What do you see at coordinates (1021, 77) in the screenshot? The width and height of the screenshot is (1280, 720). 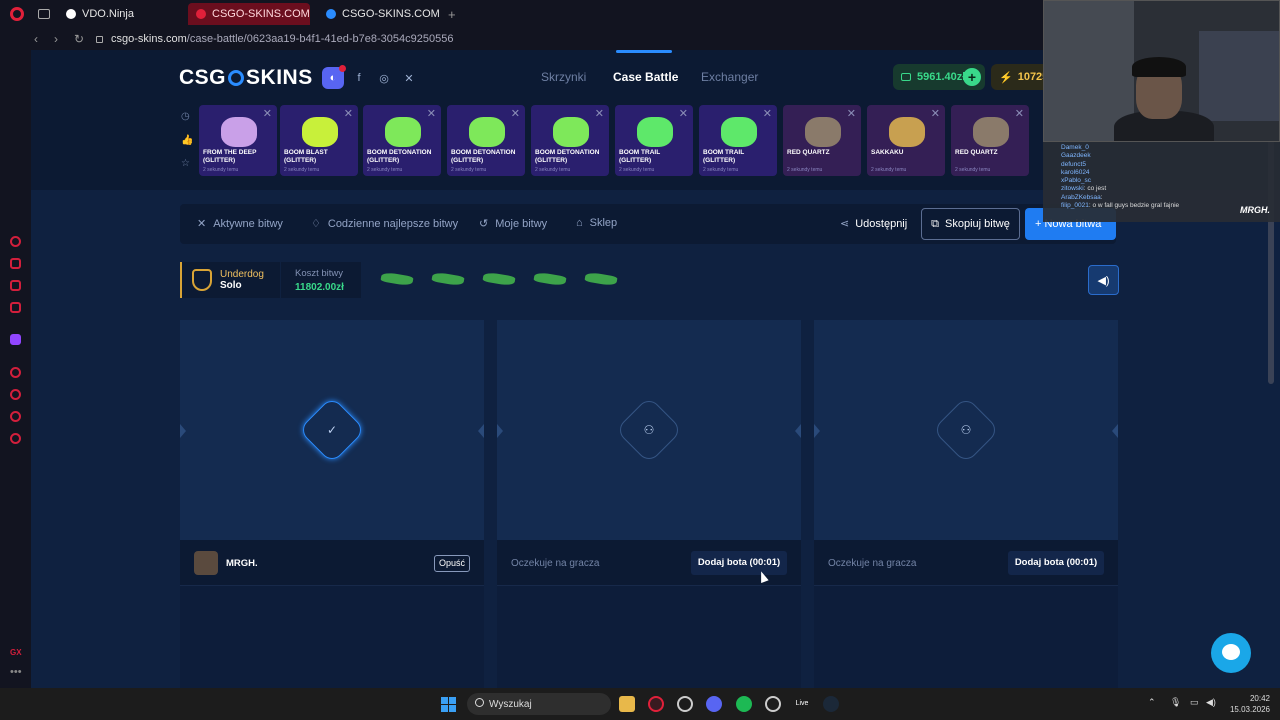 I see `coins-display: ⚡ 10725` at bounding box center [1021, 77].